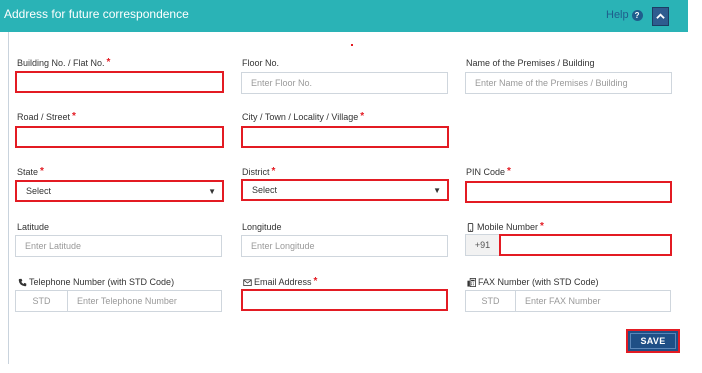 This screenshot has height=373, width=702. Describe the element at coordinates (279, 282) in the screenshot. I see `email-label: Email Address *` at that location.